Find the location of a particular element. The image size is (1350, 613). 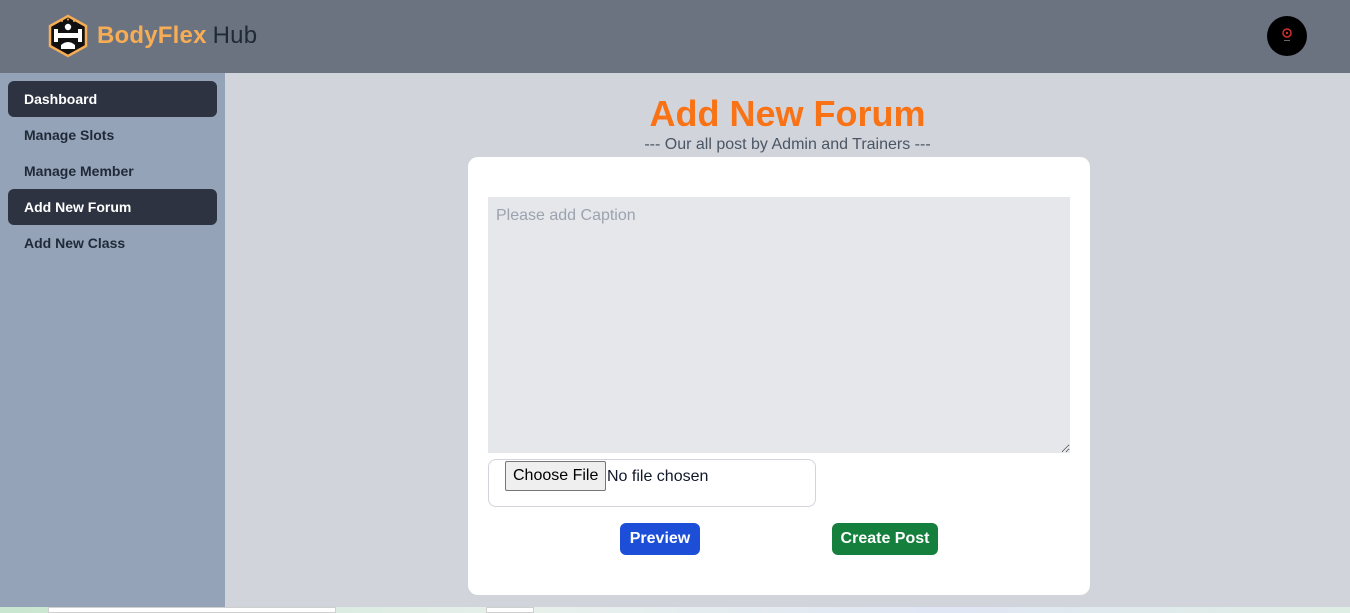

brand-name: BodyFlex Hub is located at coordinates (177, 36).